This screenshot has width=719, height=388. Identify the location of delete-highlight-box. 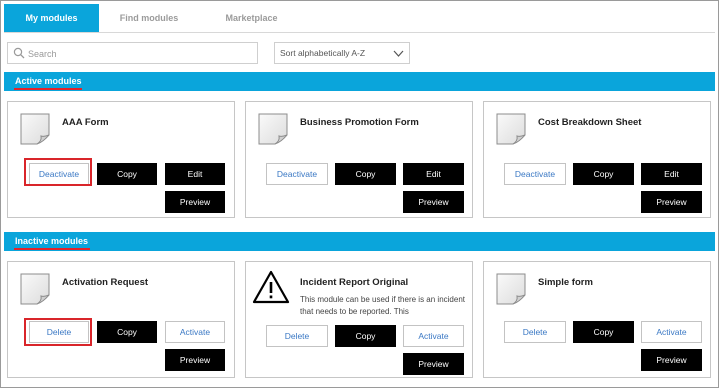
(58, 332).